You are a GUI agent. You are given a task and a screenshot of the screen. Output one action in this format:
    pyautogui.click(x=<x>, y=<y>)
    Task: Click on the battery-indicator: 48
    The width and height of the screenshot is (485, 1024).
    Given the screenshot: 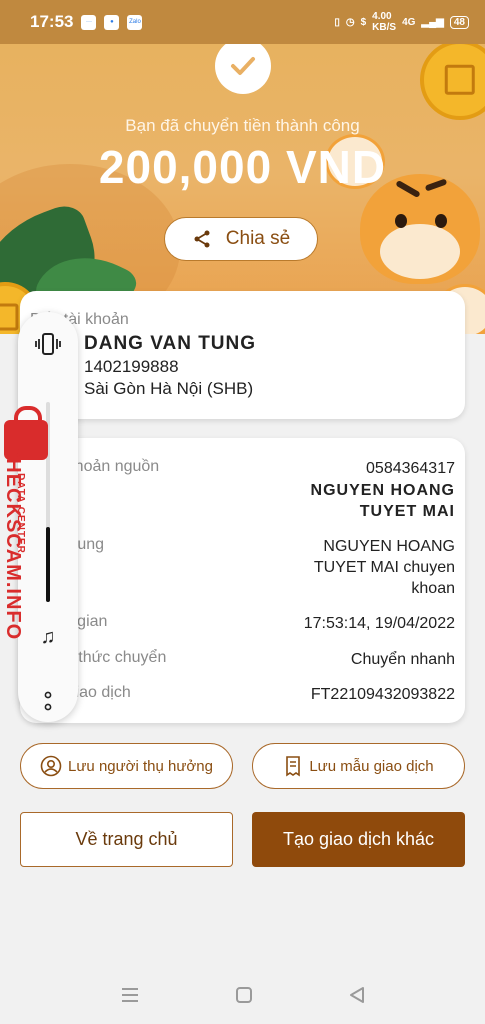 What is the action you would take?
    pyautogui.click(x=459, y=22)
    